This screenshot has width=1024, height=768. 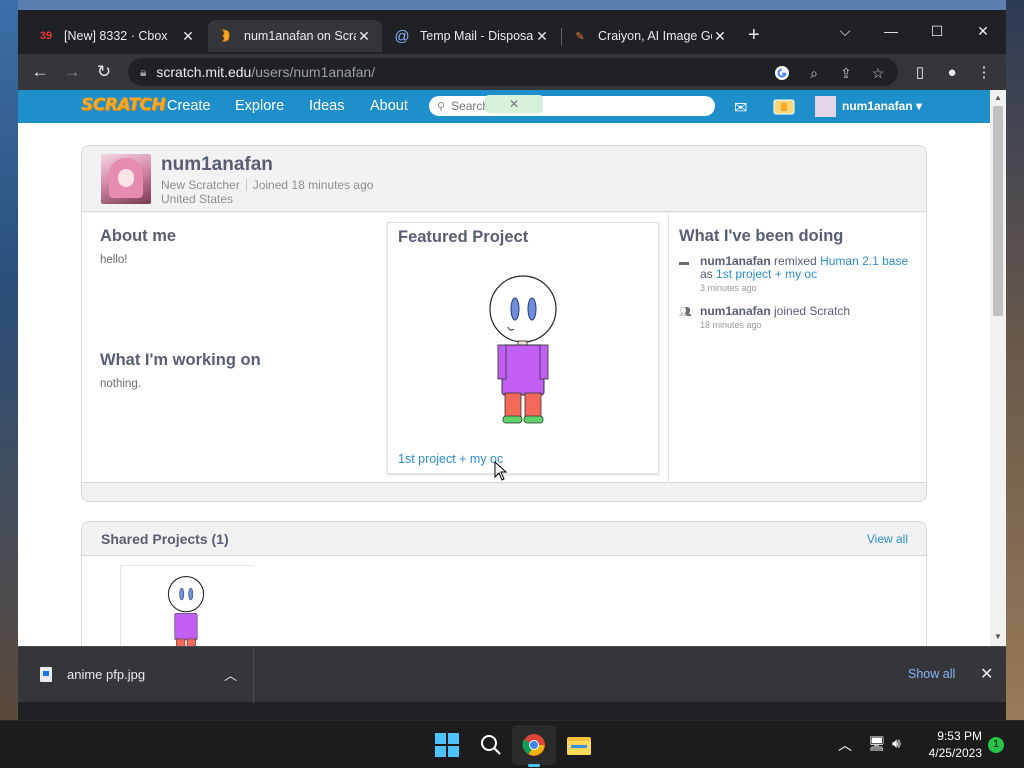 What do you see at coordinates (189, 106) in the screenshot?
I see `nav-create: Create` at bounding box center [189, 106].